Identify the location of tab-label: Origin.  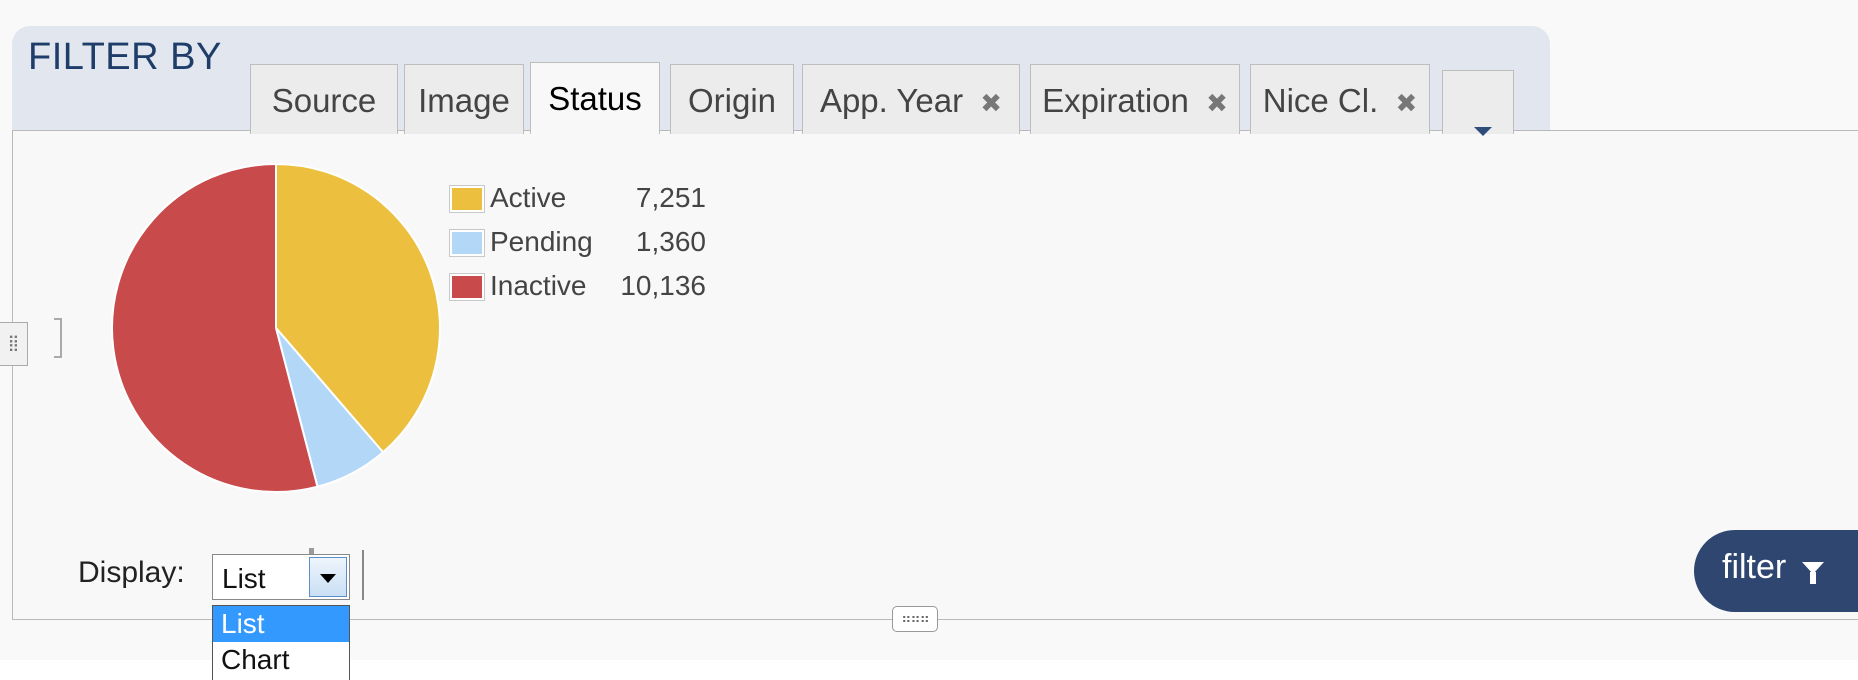
(732, 100).